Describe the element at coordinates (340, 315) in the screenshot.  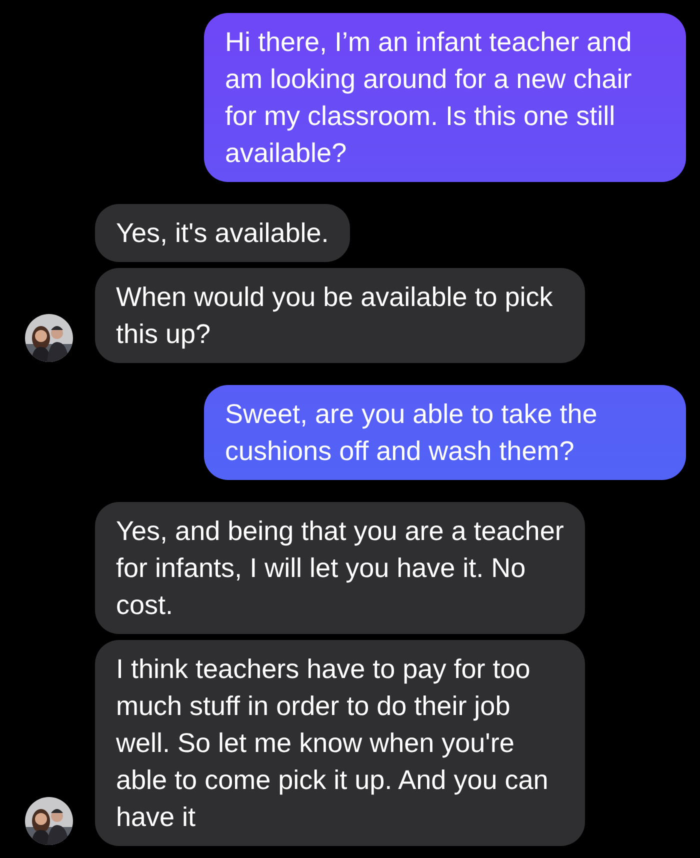
I see `message-bubble: When would you be available to pick this up?` at that location.